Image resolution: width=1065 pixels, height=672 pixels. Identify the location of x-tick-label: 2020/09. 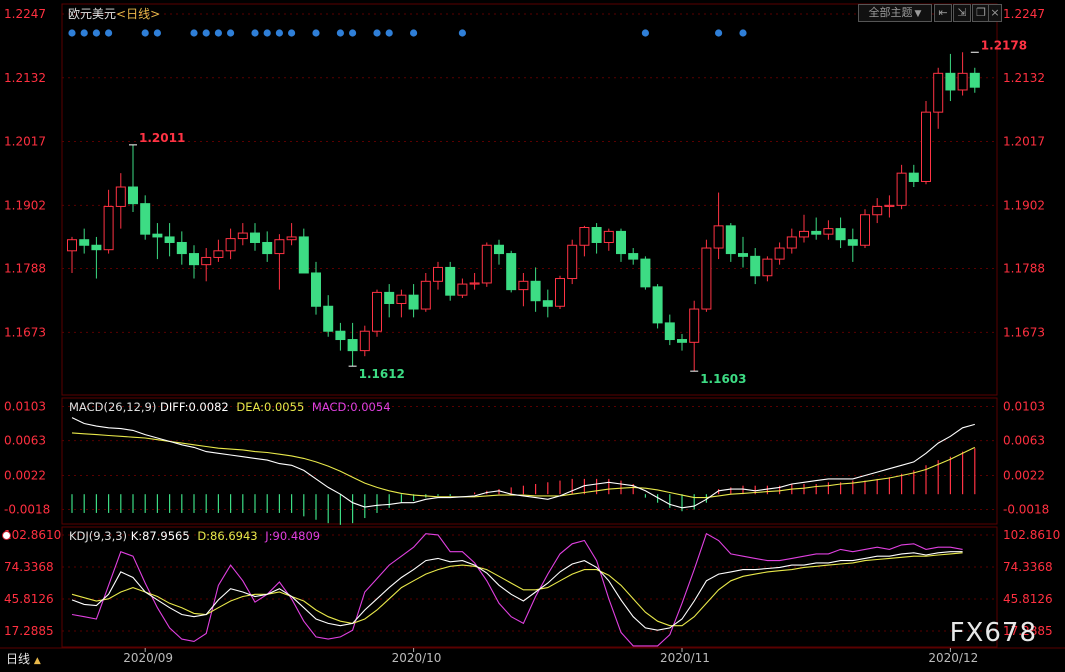
(148, 658).